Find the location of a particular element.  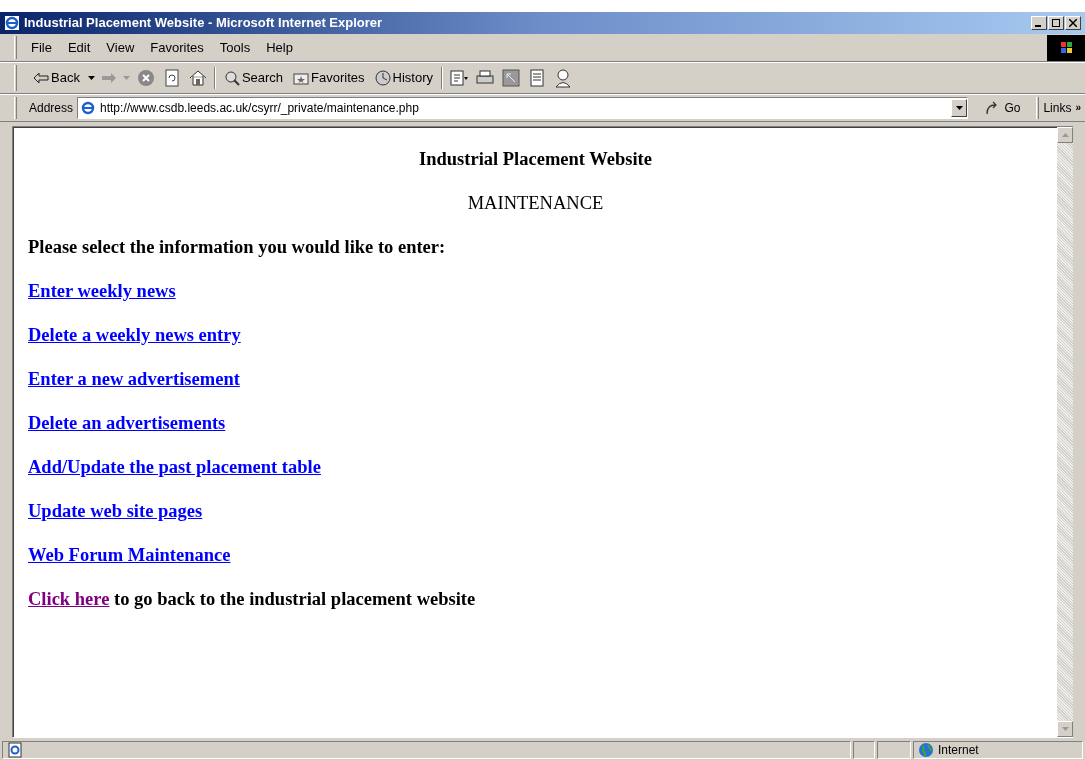

zone-label: Internet is located at coordinates (958, 750).